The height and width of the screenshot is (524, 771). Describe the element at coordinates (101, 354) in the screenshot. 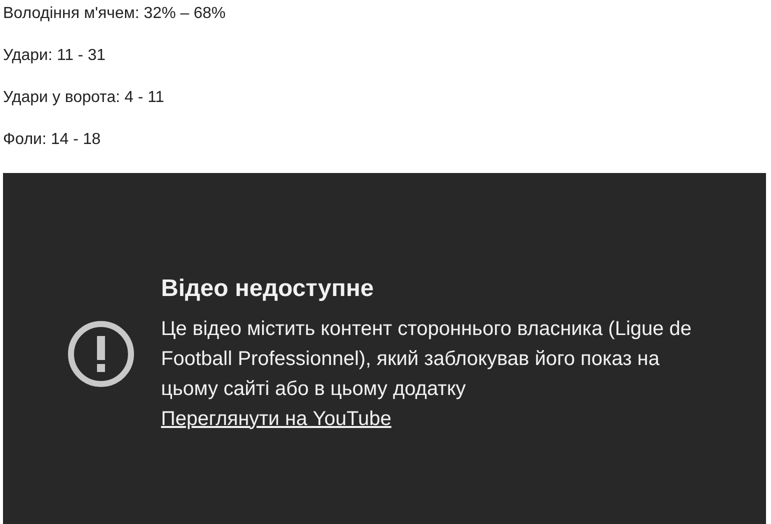

I see `exclamation-icon` at that location.